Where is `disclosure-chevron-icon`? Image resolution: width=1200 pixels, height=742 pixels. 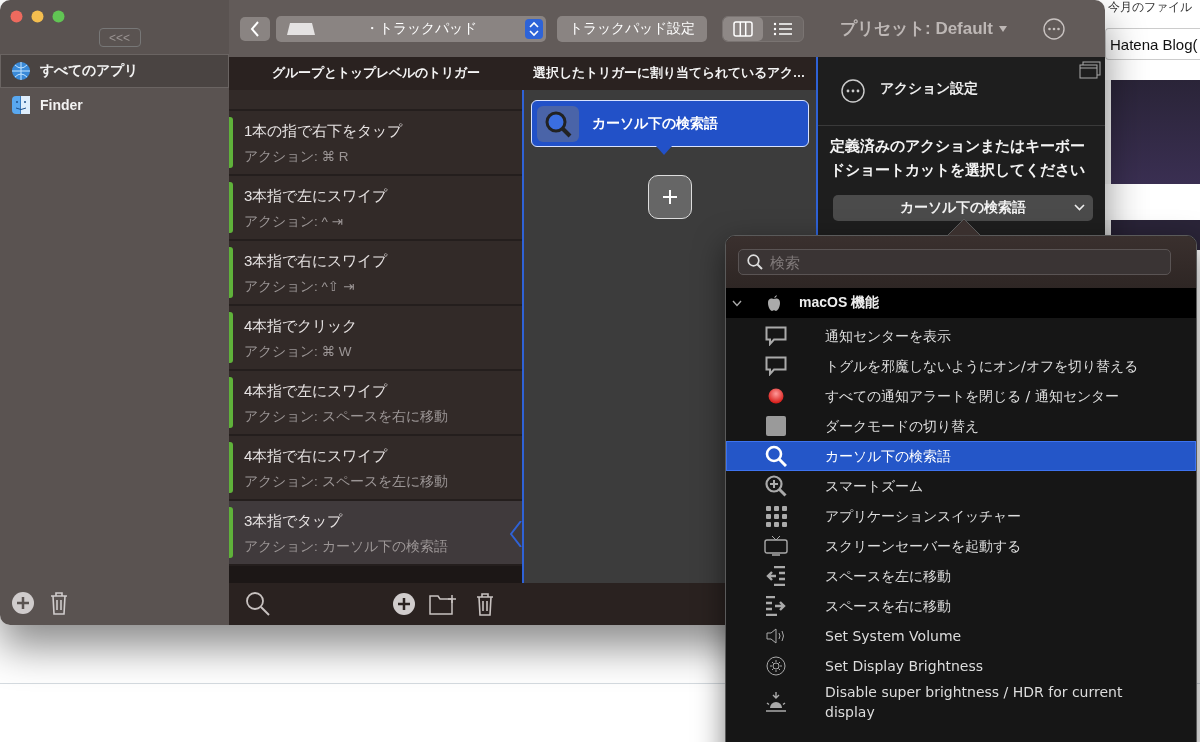
disclosure-chevron-icon is located at coordinates (737, 303).